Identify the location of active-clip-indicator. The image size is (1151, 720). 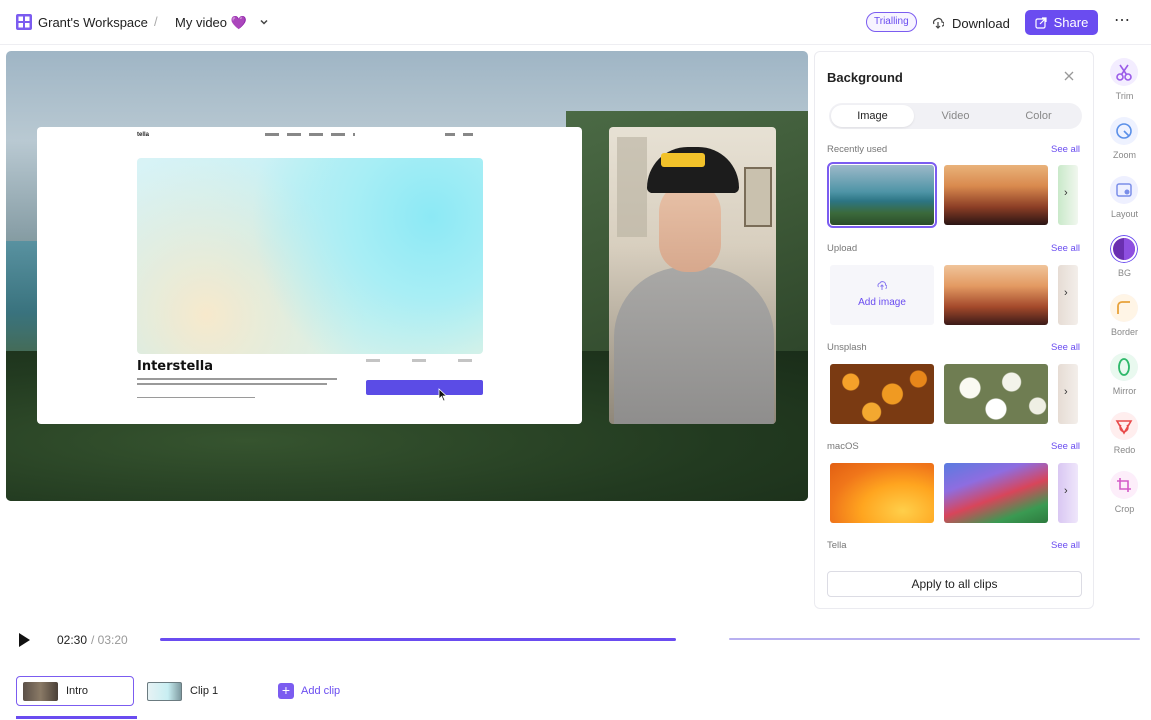
(76, 717).